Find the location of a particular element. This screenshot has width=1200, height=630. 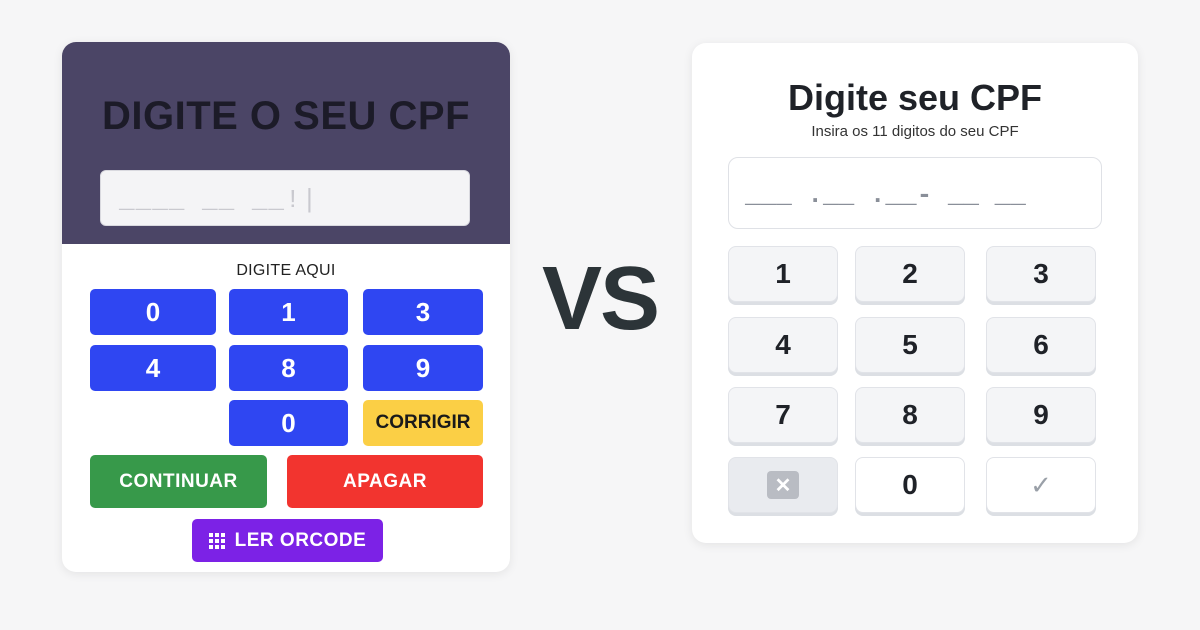

continuar-button: CONTINUAR is located at coordinates (178, 481).